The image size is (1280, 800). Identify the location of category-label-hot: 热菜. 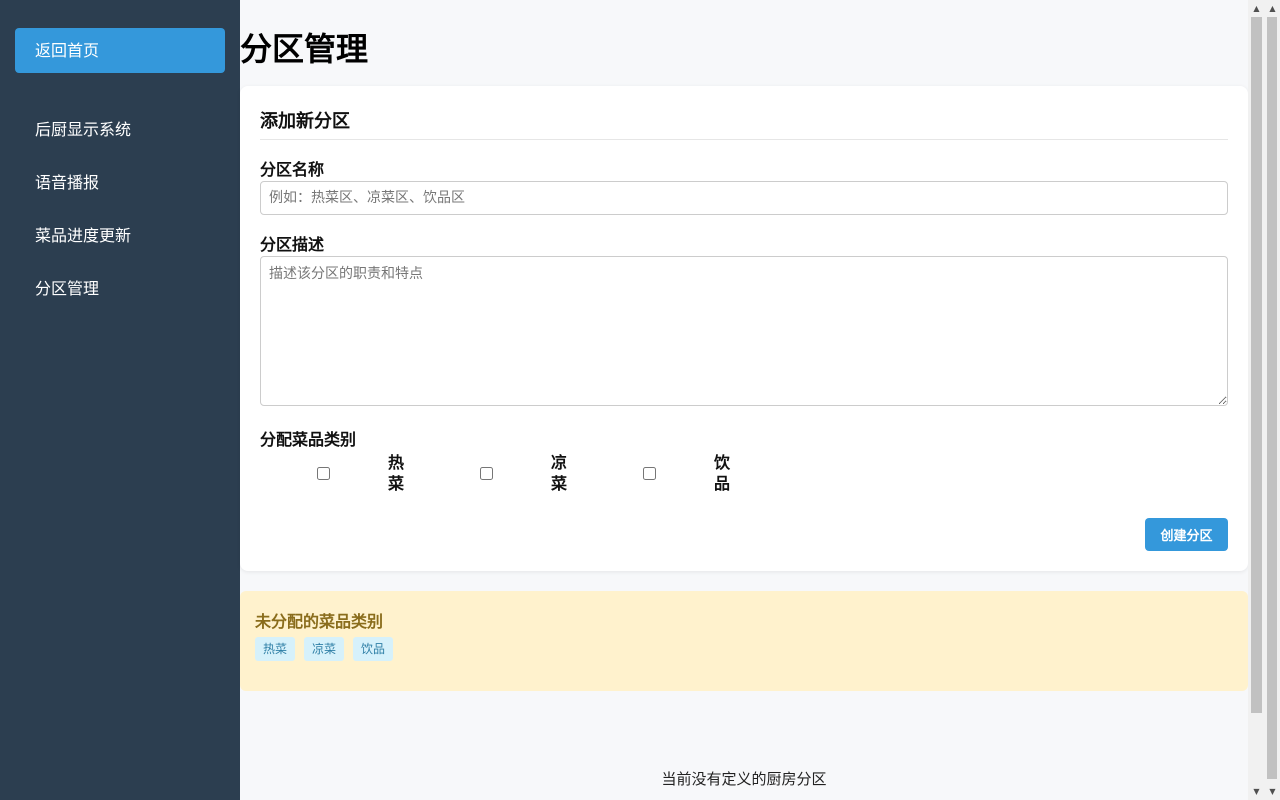
(396, 473).